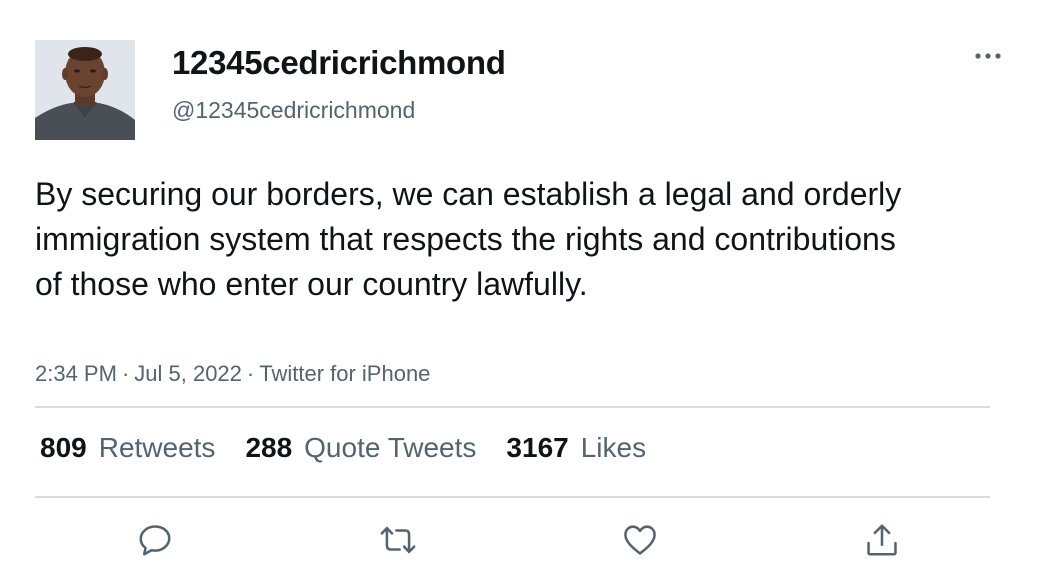 The width and height of the screenshot is (1050, 570). Describe the element at coordinates (390, 447) in the screenshot. I see `quote-tweets-label: Quote Tweets` at that location.